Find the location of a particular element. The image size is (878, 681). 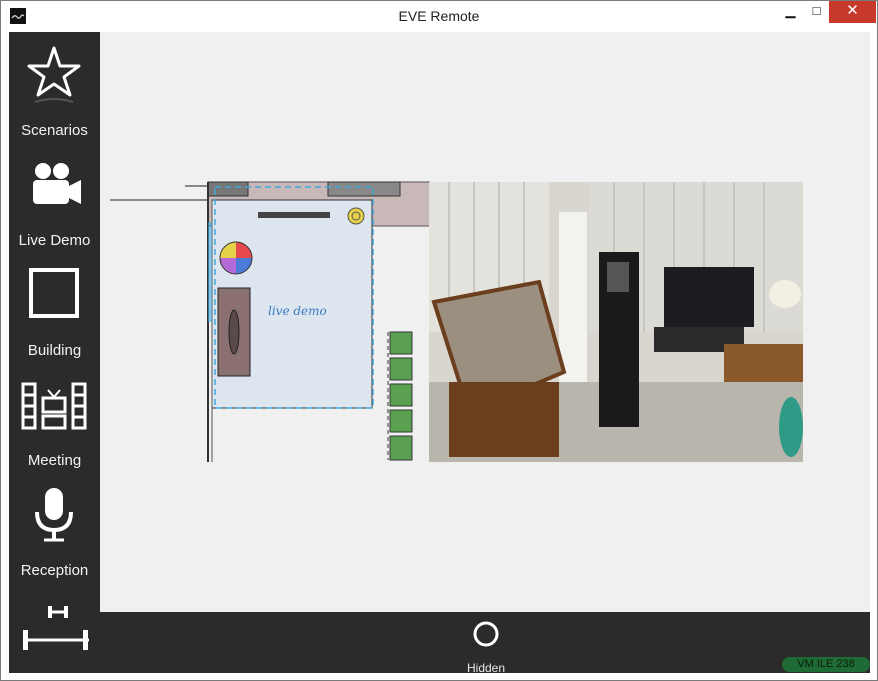

microphone-icon is located at coordinates (54, 515).